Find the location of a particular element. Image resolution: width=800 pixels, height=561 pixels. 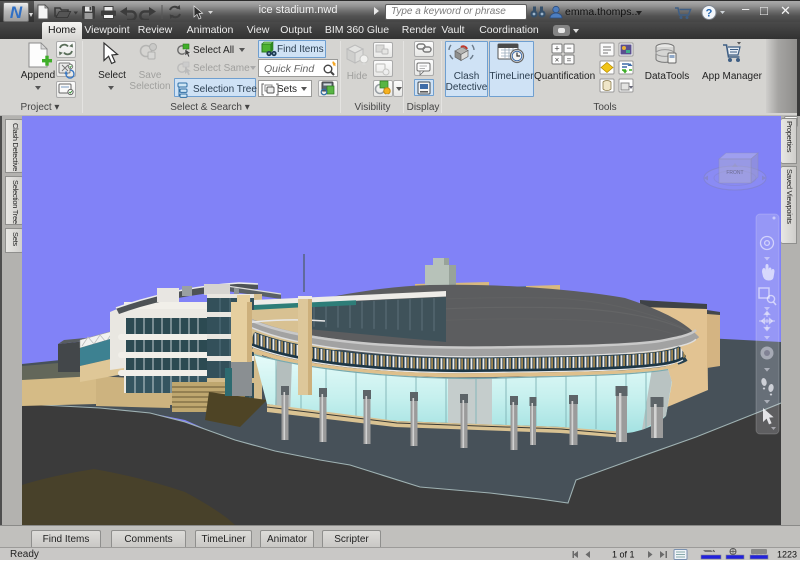

svg-text: FRONT is located at coordinates (734, 173).